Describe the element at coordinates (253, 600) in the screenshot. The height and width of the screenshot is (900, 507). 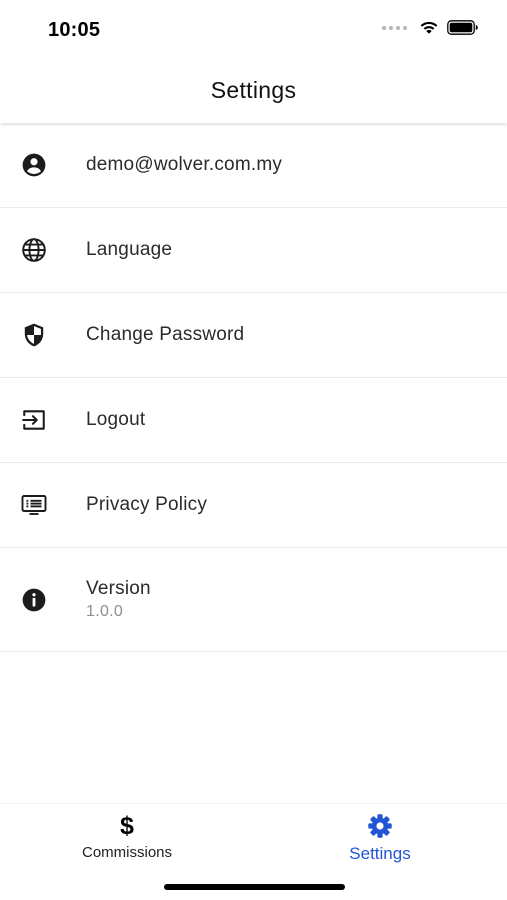
I see `settings-item-version: Version 1.0.0` at that location.